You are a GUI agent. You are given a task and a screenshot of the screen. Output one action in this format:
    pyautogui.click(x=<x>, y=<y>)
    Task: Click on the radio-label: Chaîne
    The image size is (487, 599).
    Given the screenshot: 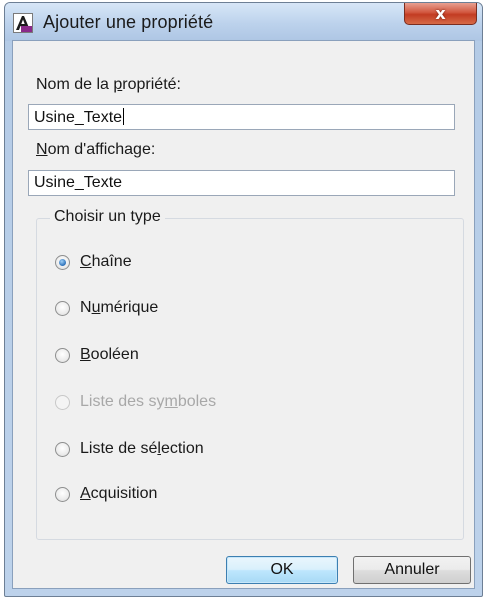 What is the action you would take?
    pyautogui.click(x=106, y=261)
    